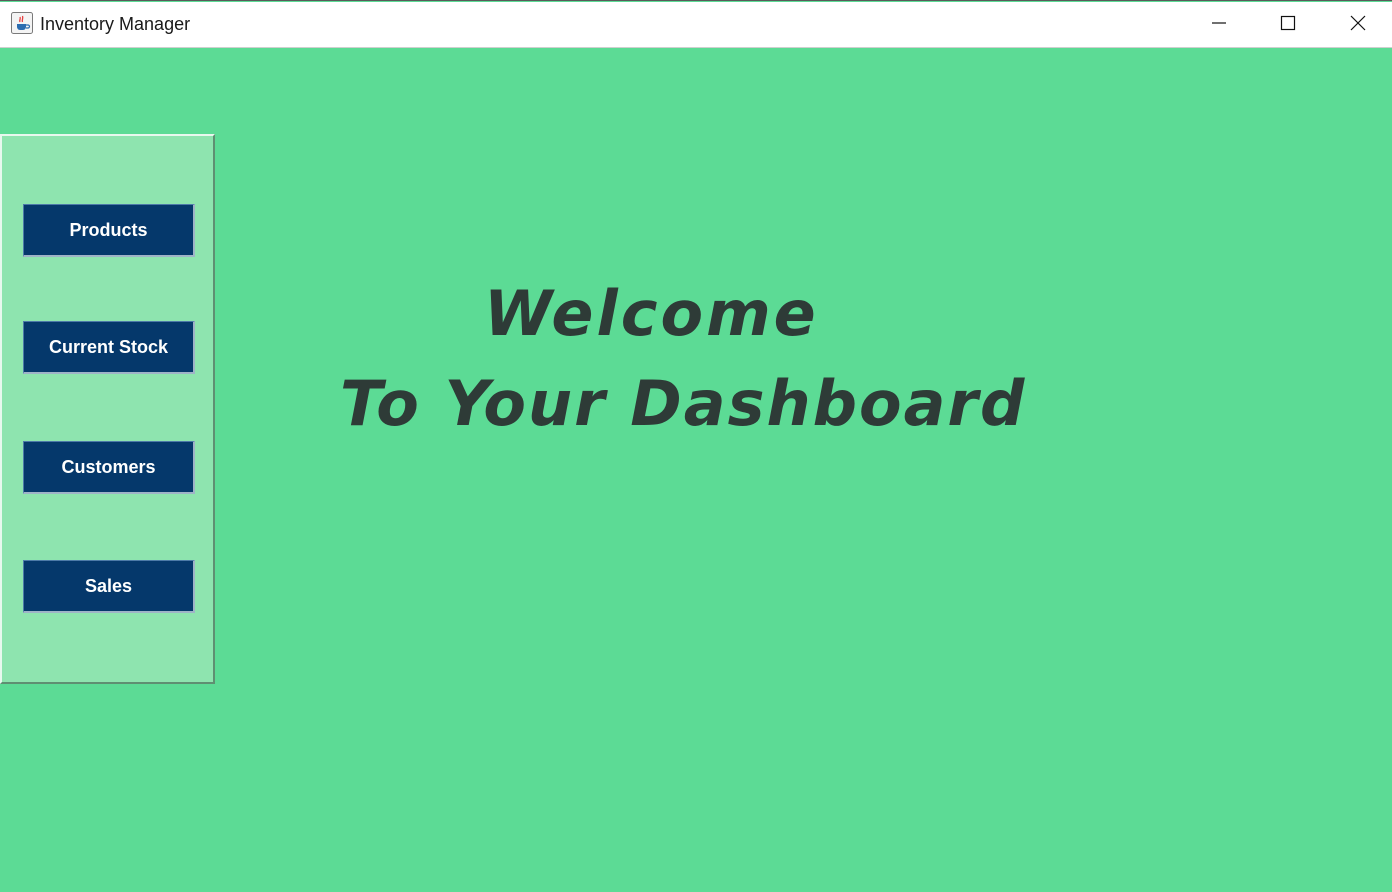  What do you see at coordinates (107, 409) in the screenshot?
I see `sidebar-panel: Products Current Stock Customers Sales` at bounding box center [107, 409].